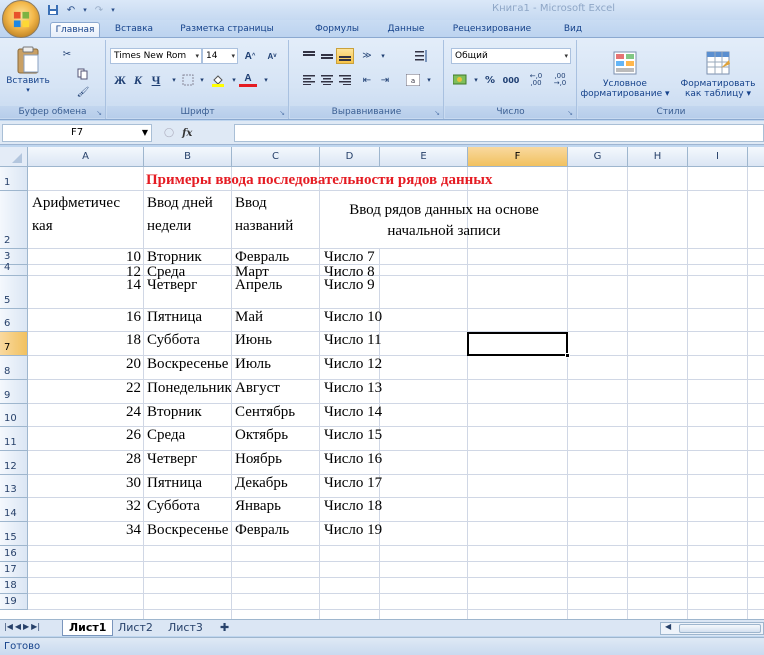 The width and height of the screenshot is (764, 655). What do you see at coordinates (444, 210) in the screenshot?
I see `header-de-line1: Ввод рядов данных на основе` at bounding box center [444, 210].